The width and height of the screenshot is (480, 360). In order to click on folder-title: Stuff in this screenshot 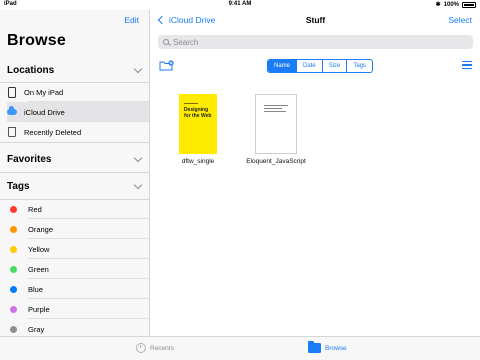, I will do `click(315, 20)`.